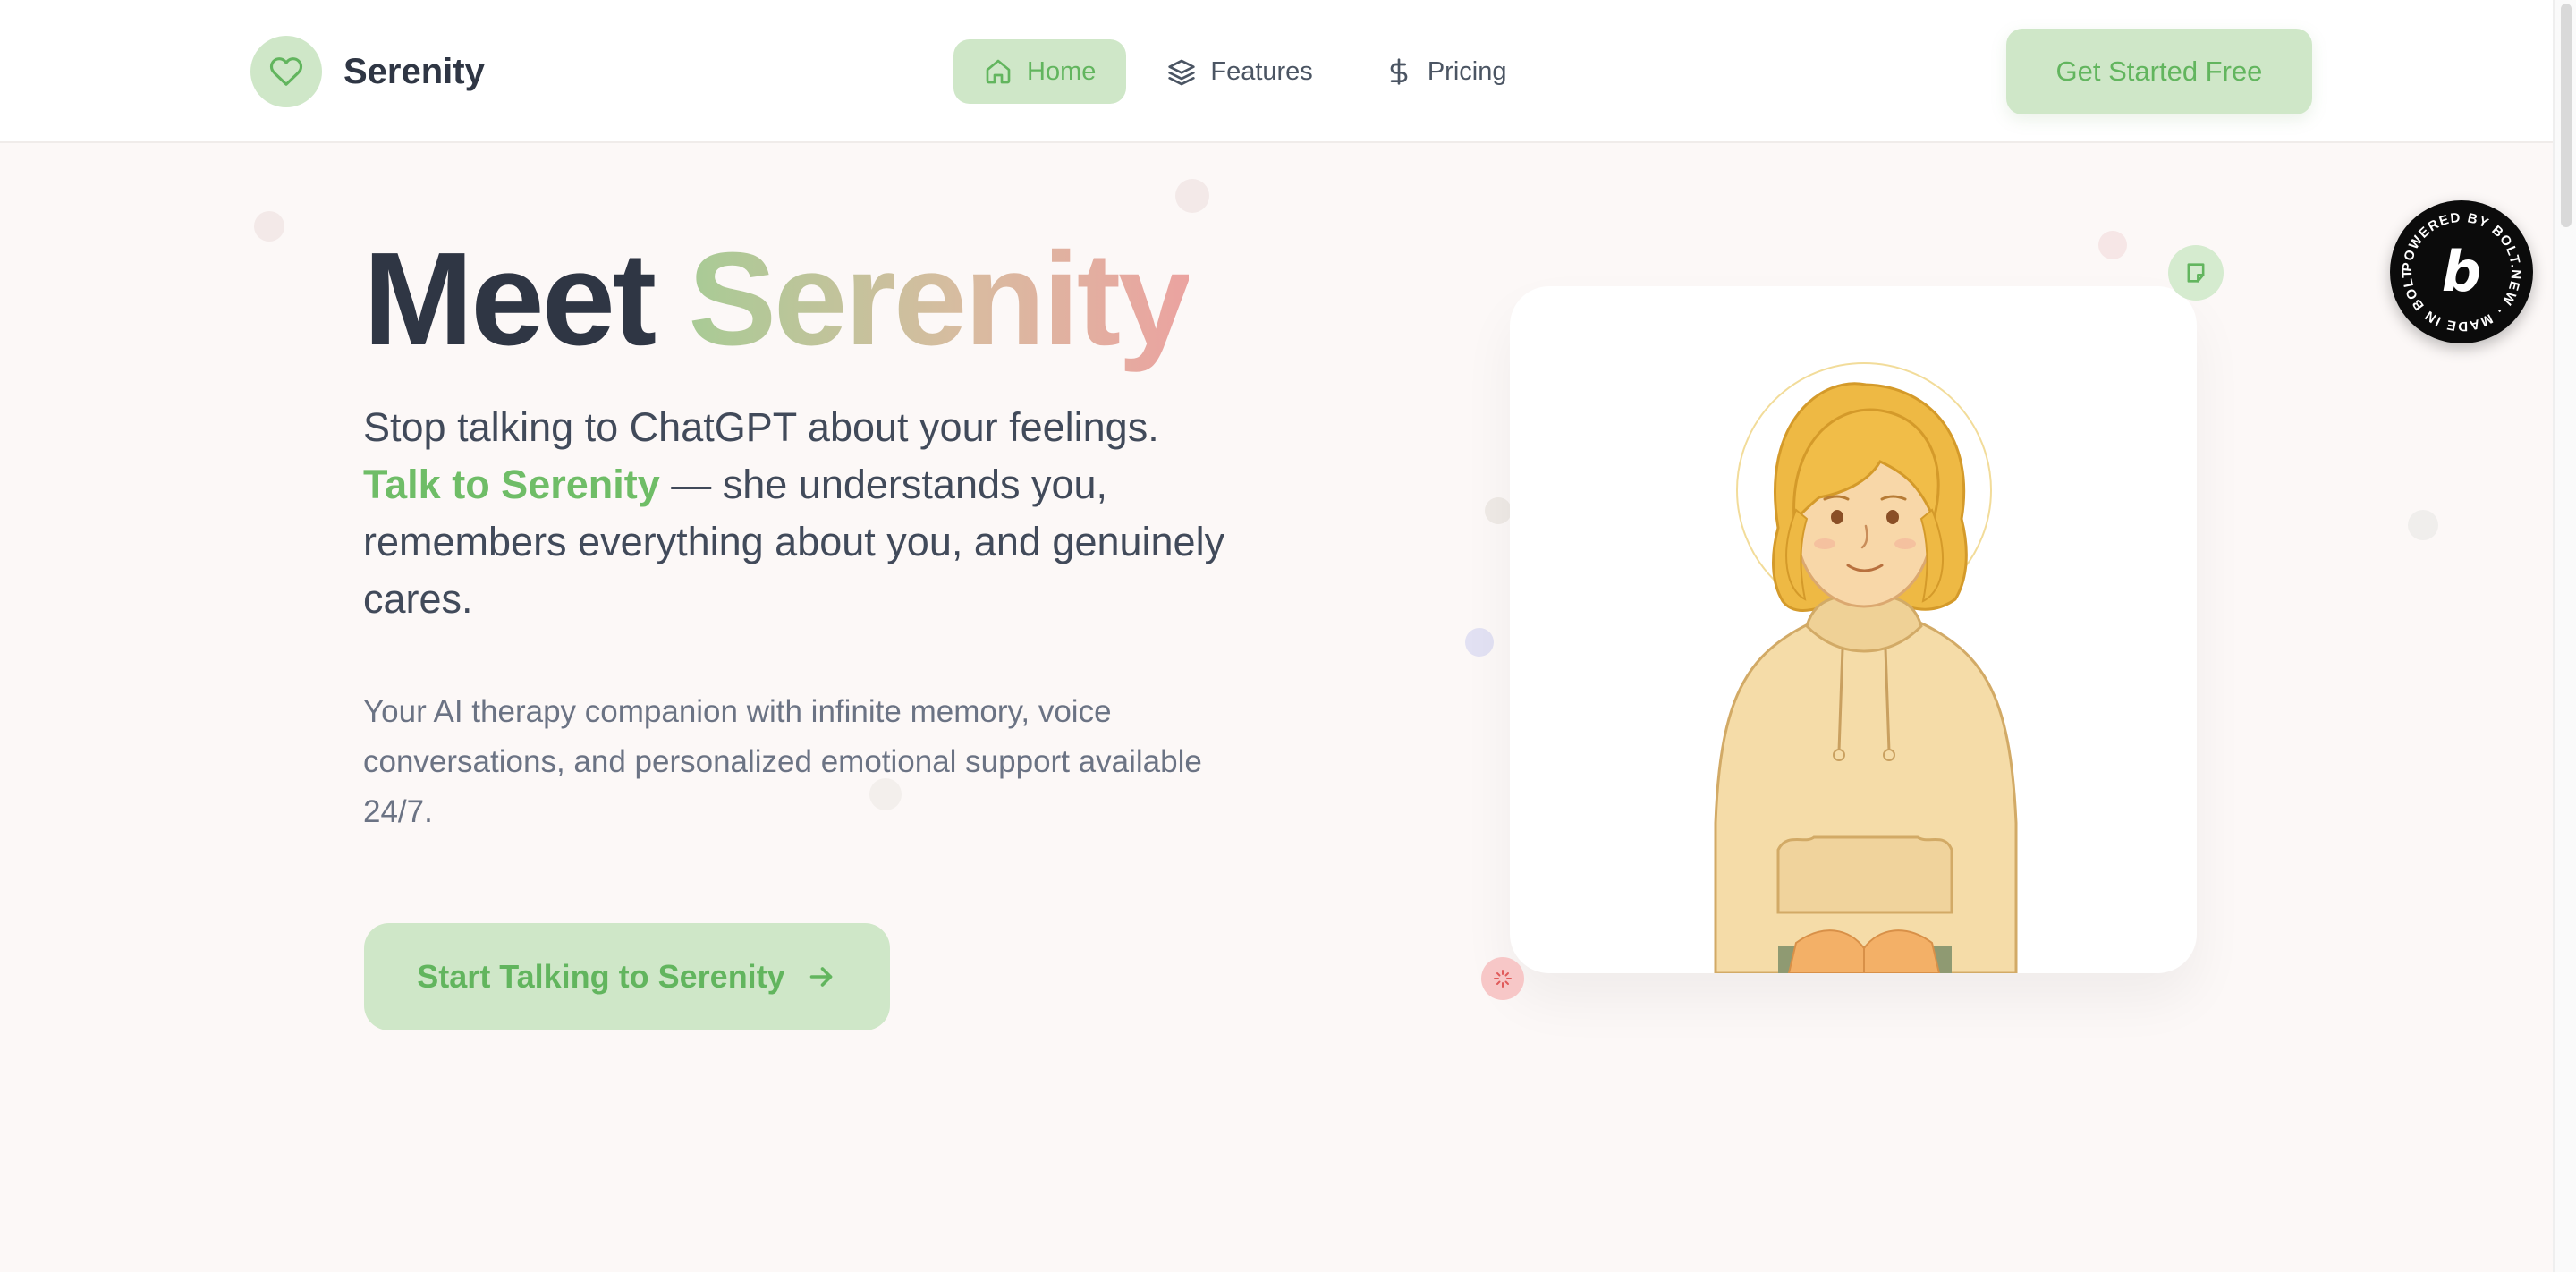  What do you see at coordinates (601, 976) in the screenshot?
I see `start-talking-label: Start Talking to Serenity` at bounding box center [601, 976].